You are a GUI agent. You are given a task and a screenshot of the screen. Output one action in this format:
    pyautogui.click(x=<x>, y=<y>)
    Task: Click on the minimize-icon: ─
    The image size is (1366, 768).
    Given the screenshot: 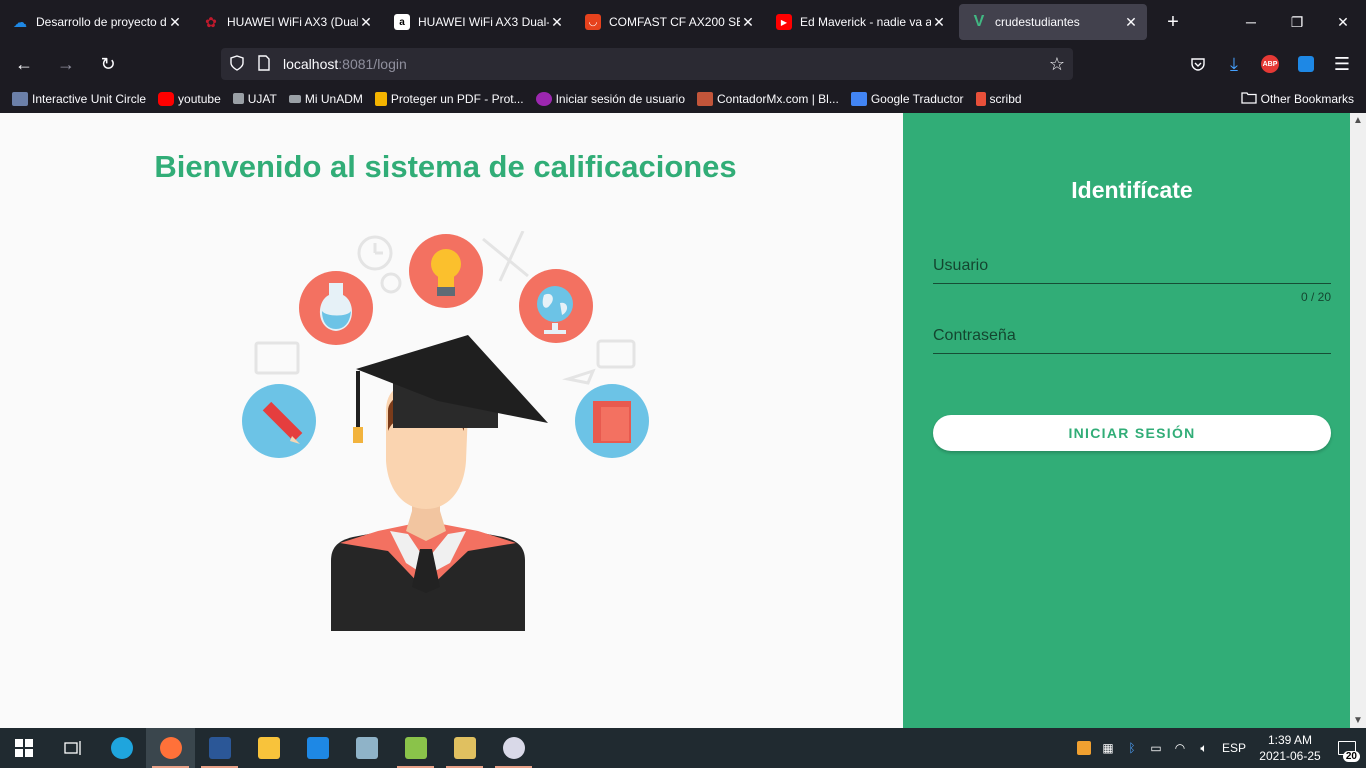 What is the action you would take?
    pyautogui.click(x=1251, y=22)
    